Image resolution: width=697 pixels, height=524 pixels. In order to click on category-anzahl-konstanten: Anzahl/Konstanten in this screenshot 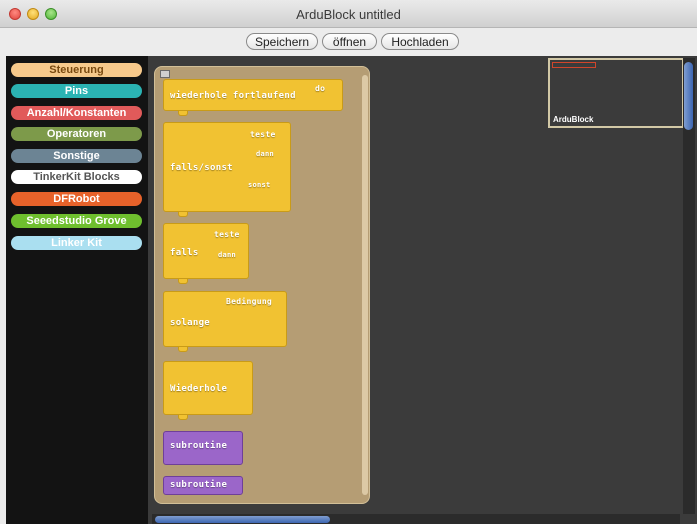, I will do `click(76, 113)`.